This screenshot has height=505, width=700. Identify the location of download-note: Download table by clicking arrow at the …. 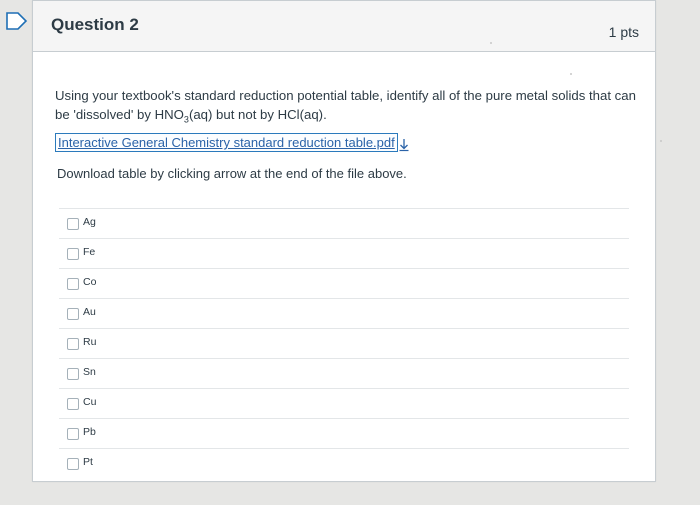
(232, 173).